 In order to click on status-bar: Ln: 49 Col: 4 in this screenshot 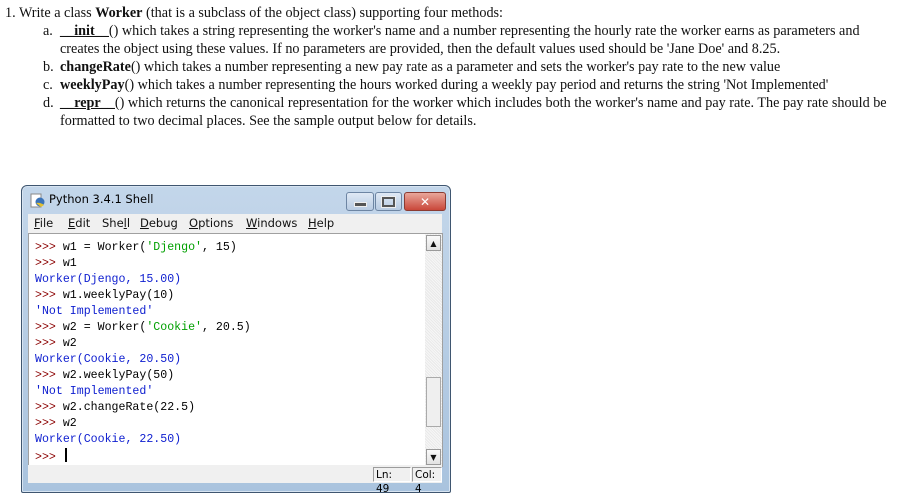, I will do `click(235, 480)`.